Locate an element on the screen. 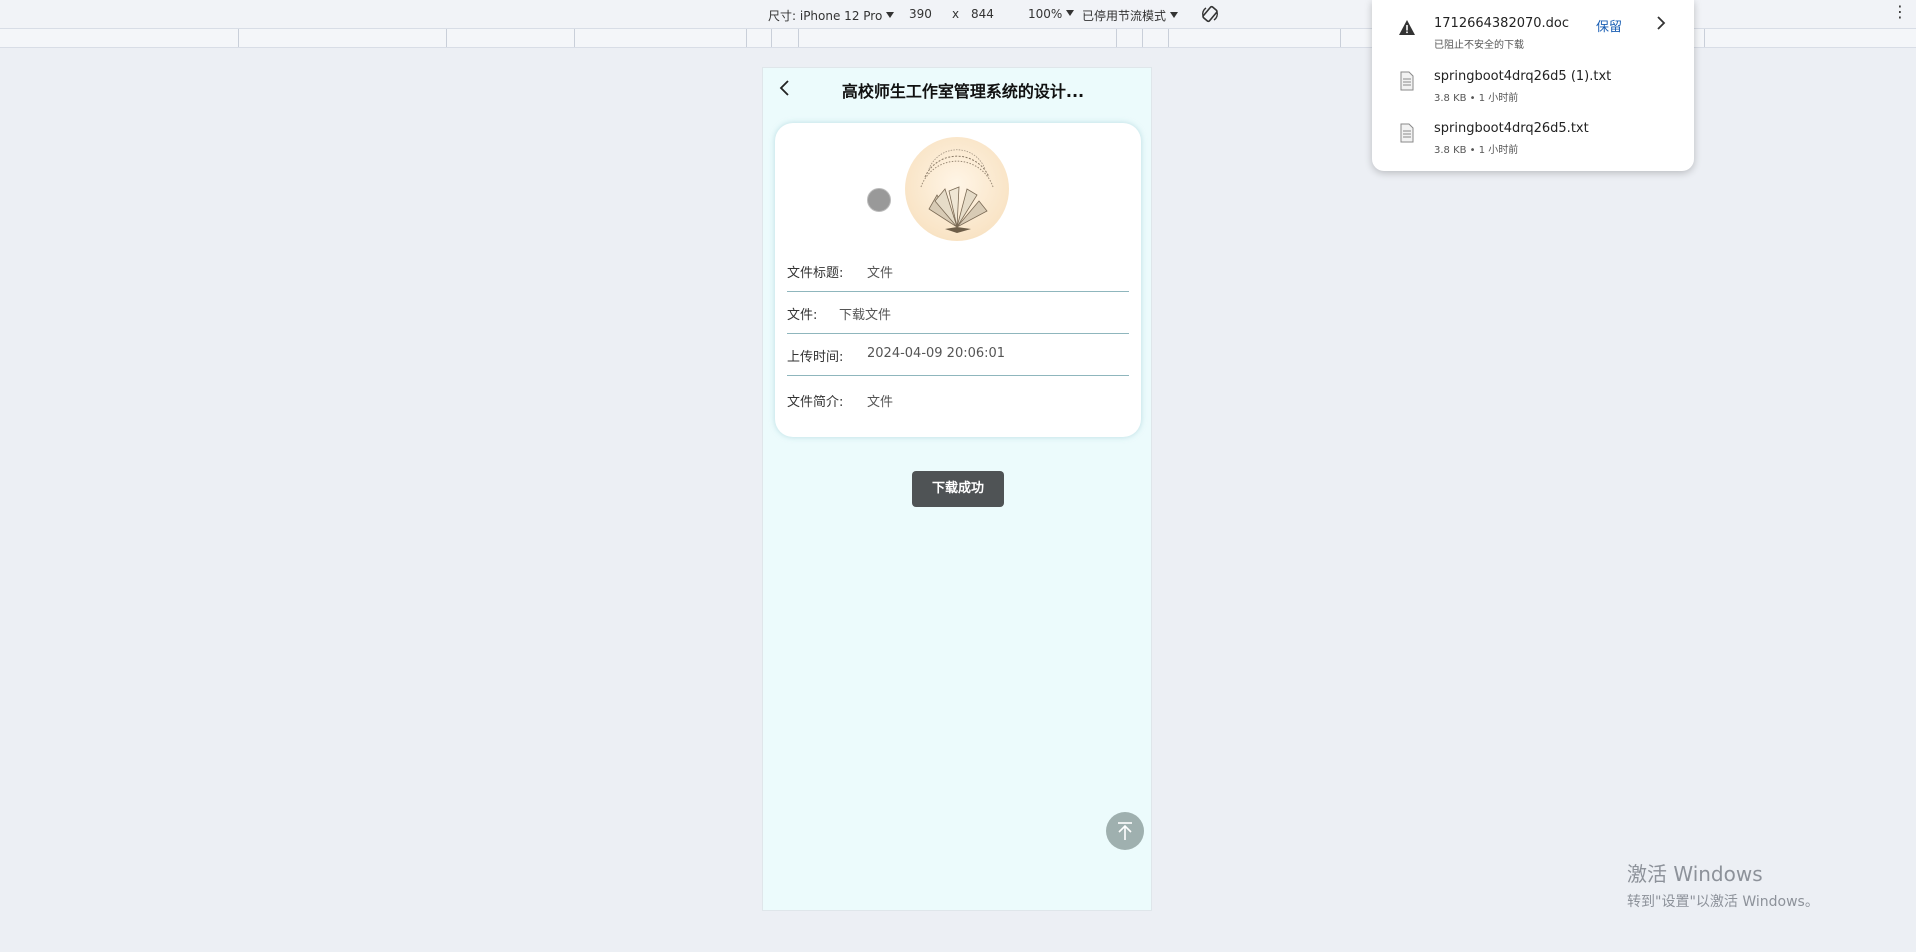 The image size is (1916, 952). width-input: 390 is located at coordinates (920, 14).